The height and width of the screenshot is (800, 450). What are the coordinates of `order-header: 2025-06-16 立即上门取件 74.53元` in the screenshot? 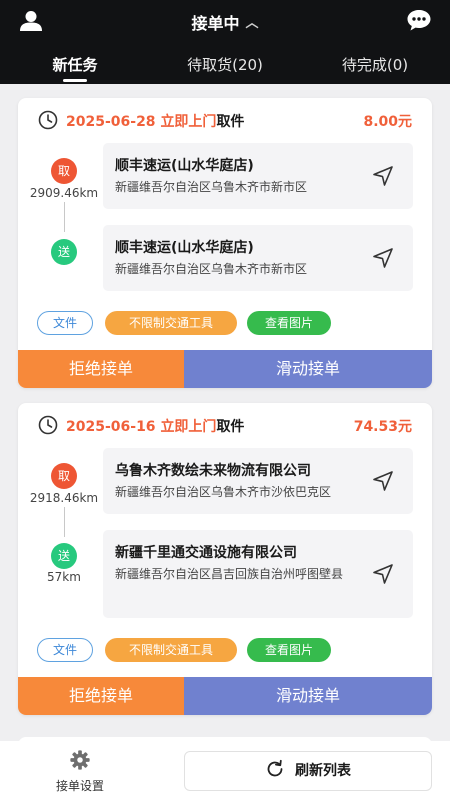 It's located at (225, 424).